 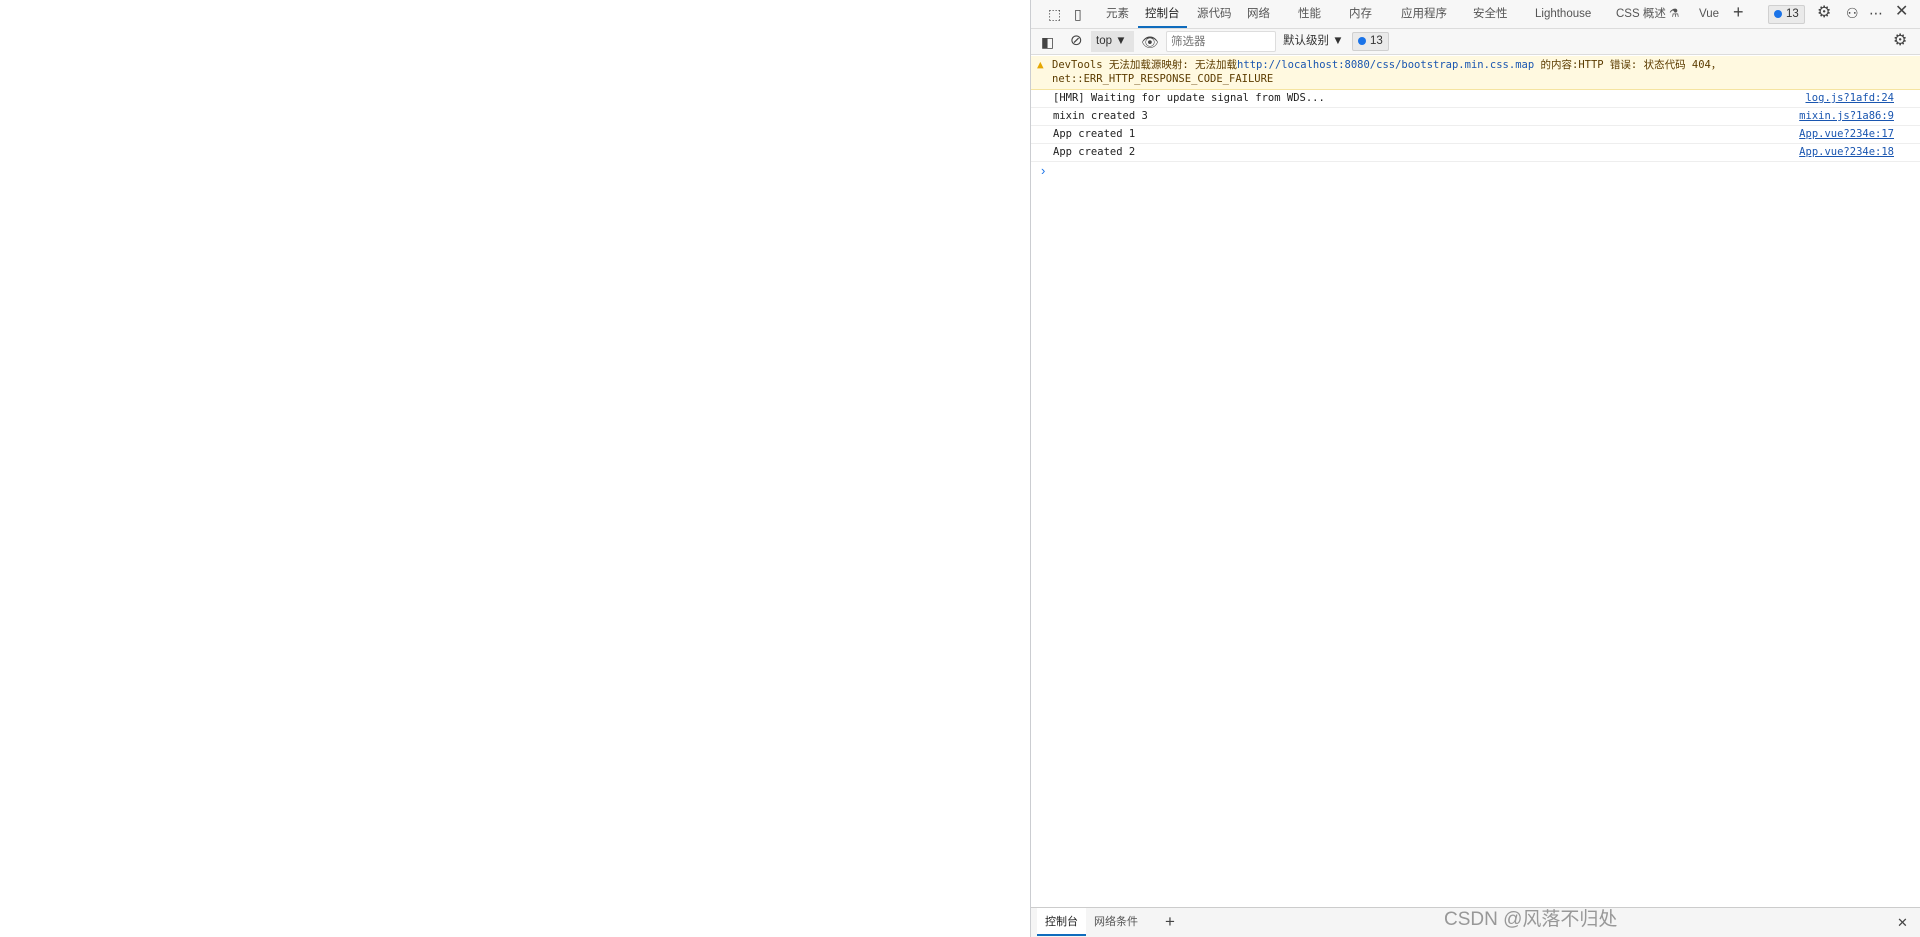 What do you see at coordinates (1306, 41) in the screenshot?
I see `log-level-value: 默认级别` at bounding box center [1306, 41].